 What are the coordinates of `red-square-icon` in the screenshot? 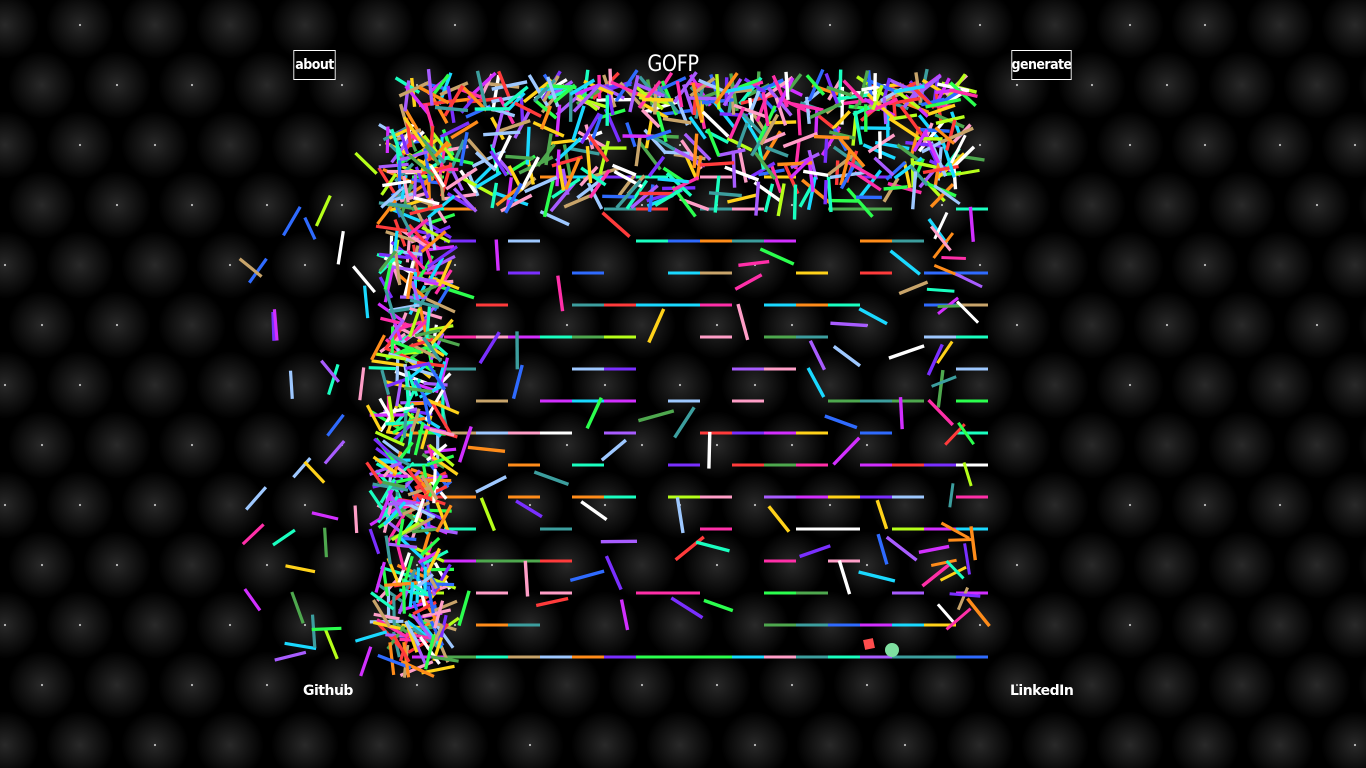 It's located at (869, 644).